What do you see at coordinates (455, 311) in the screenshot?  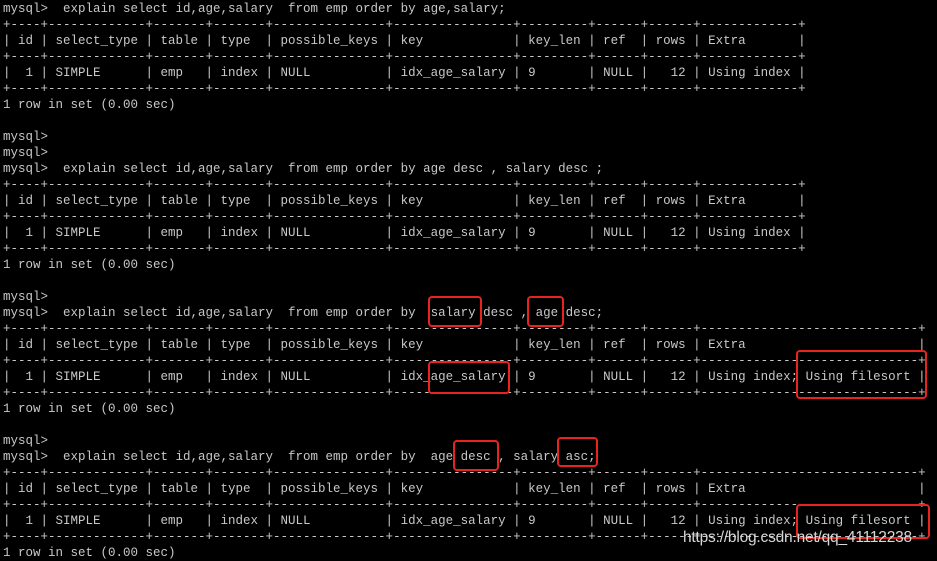 I see `highlight-box-salary` at bounding box center [455, 311].